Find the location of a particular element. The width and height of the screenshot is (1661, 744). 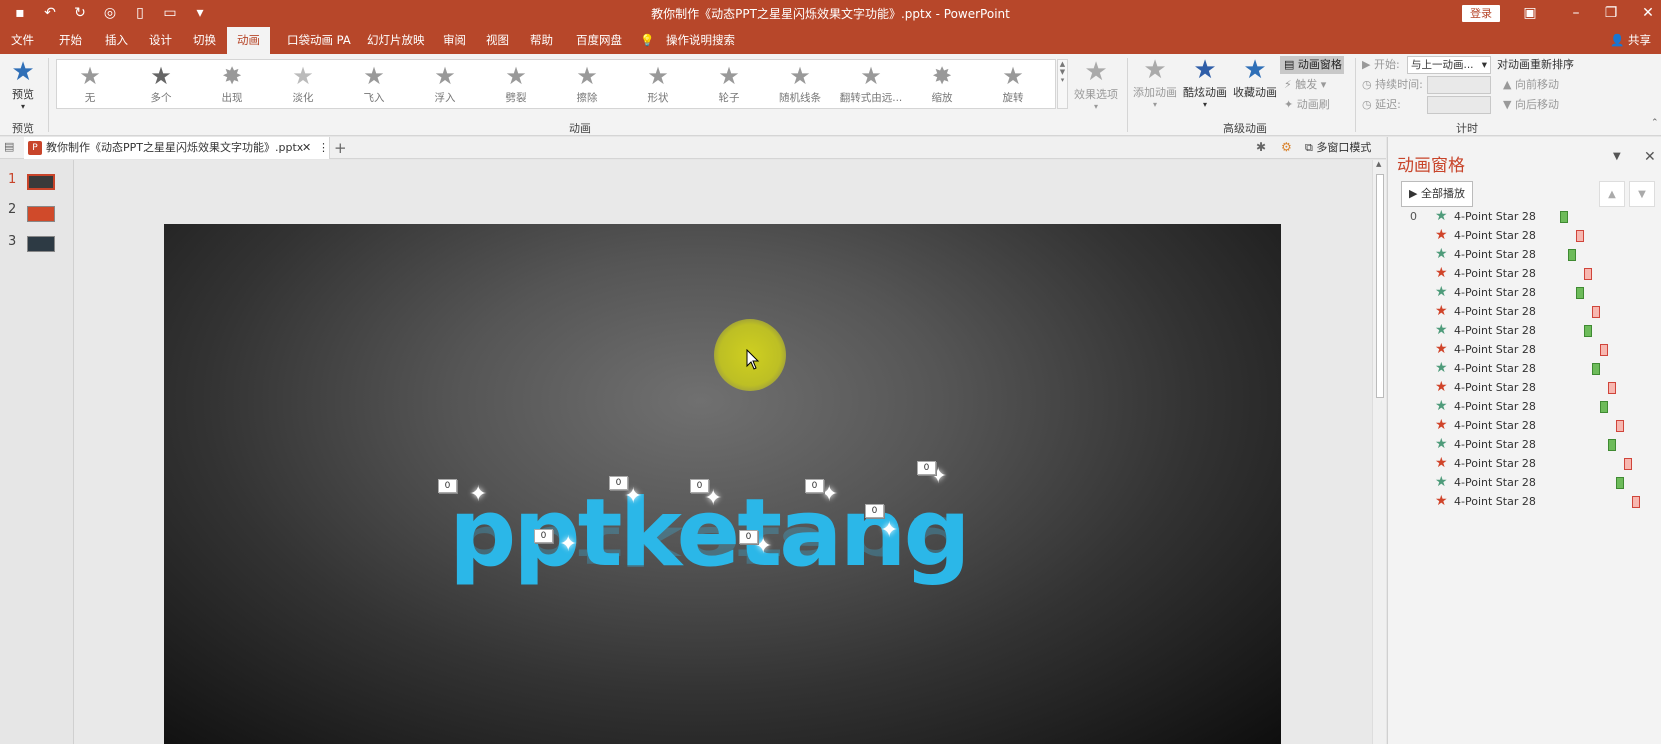

gallery-item-wheel: ★ 轮子 is located at coordinates (729, 85).